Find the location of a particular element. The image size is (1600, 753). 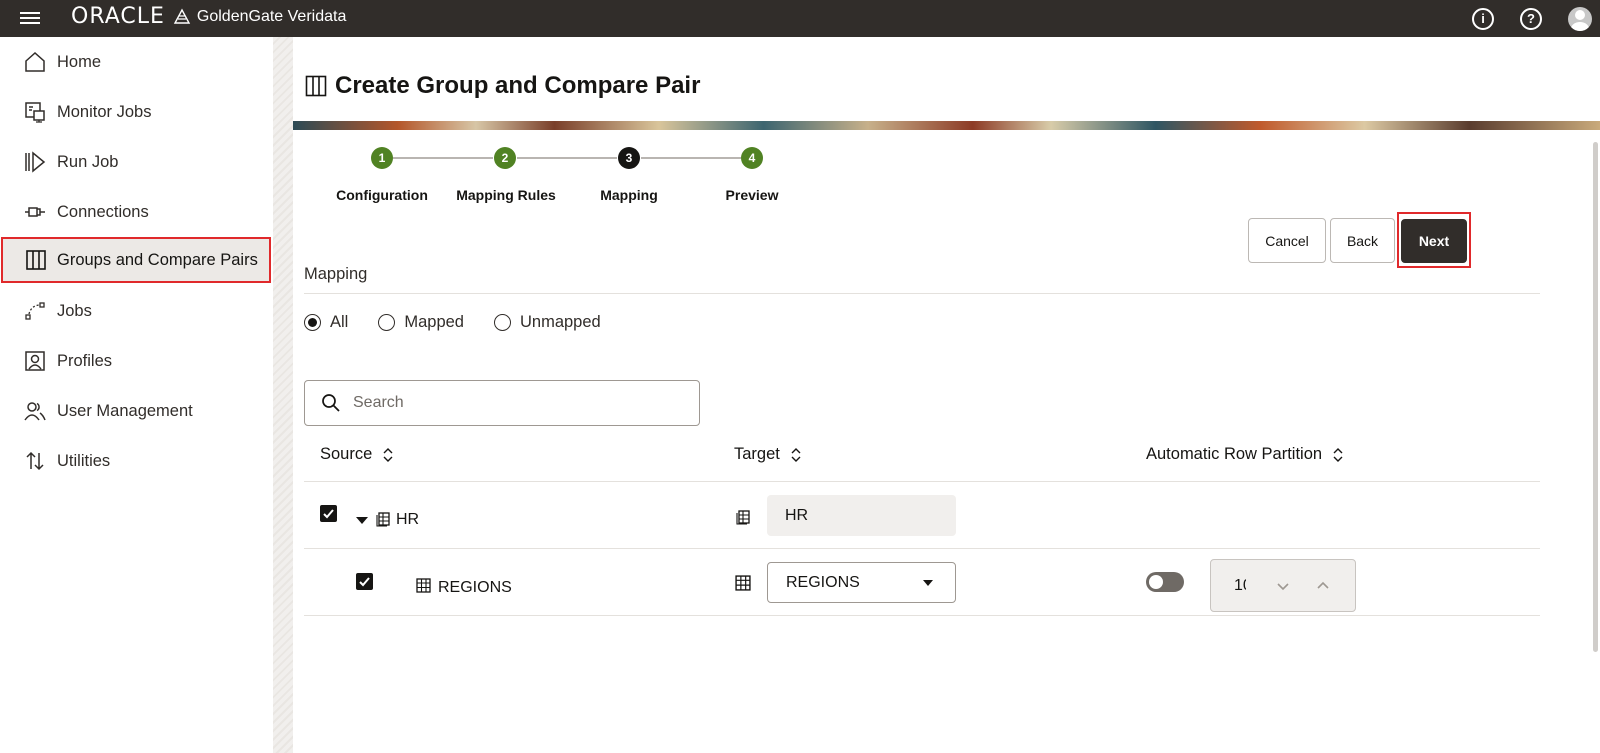

user-avatar is located at coordinates (1580, 18).